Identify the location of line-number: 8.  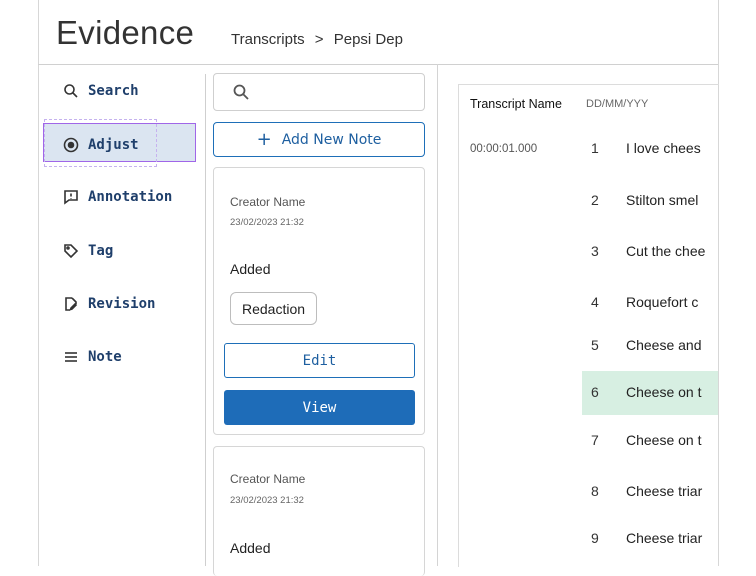
(595, 491).